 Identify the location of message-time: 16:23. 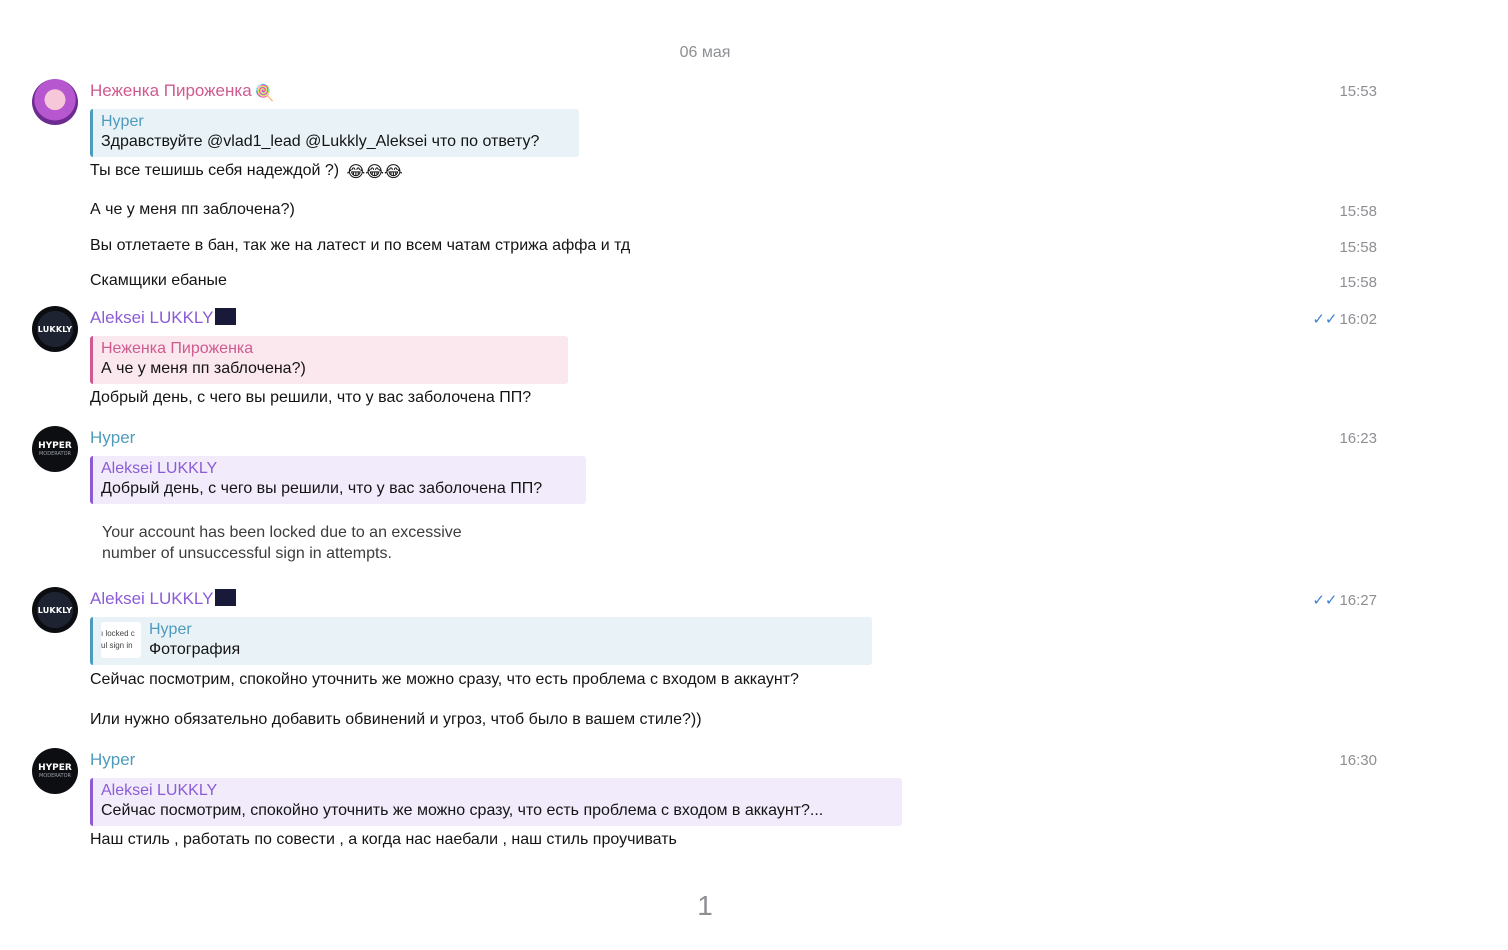
(1358, 438).